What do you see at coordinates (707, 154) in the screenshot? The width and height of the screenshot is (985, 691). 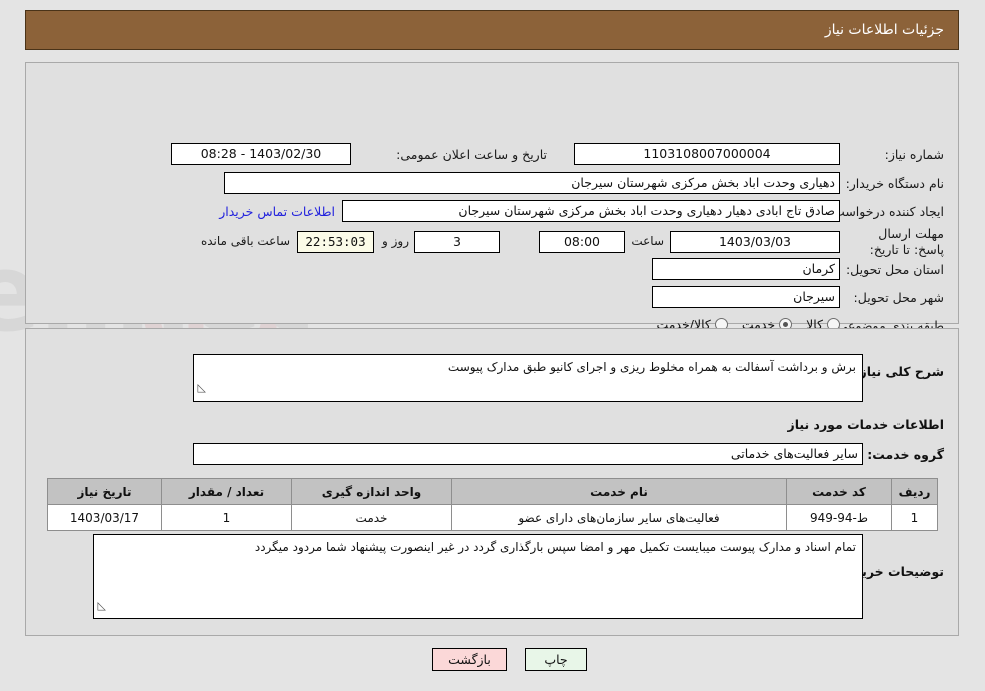 I see `need-number-value: 1103108007000004` at bounding box center [707, 154].